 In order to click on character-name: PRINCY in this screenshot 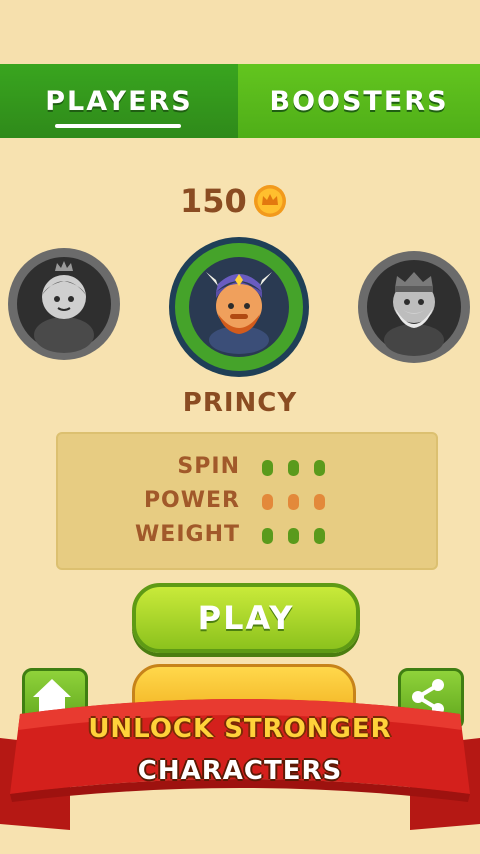, I will do `click(240, 403)`.